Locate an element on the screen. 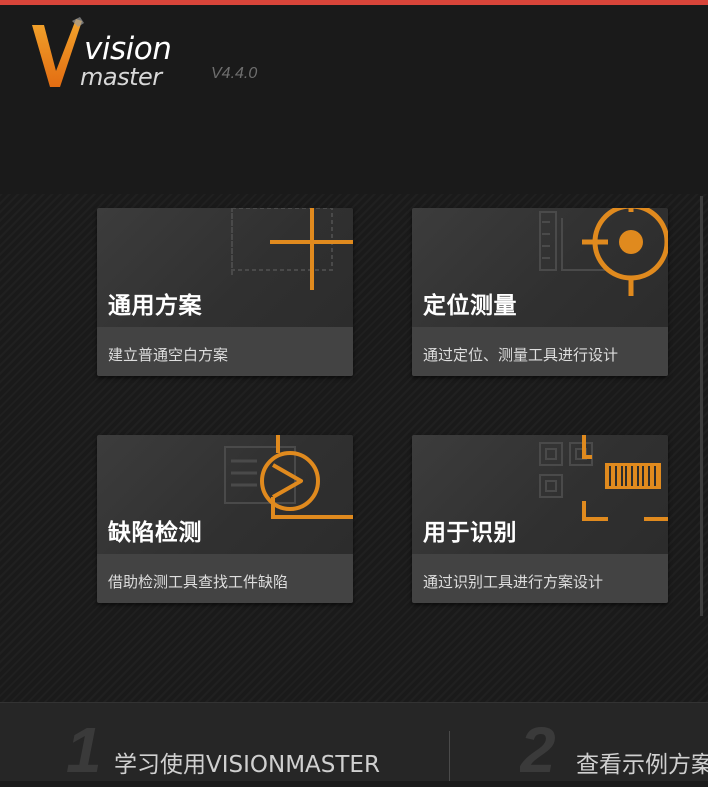 The height and width of the screenshot is (787, 708). card-title: 缺陷检测 is located at coordinates (155, 533).